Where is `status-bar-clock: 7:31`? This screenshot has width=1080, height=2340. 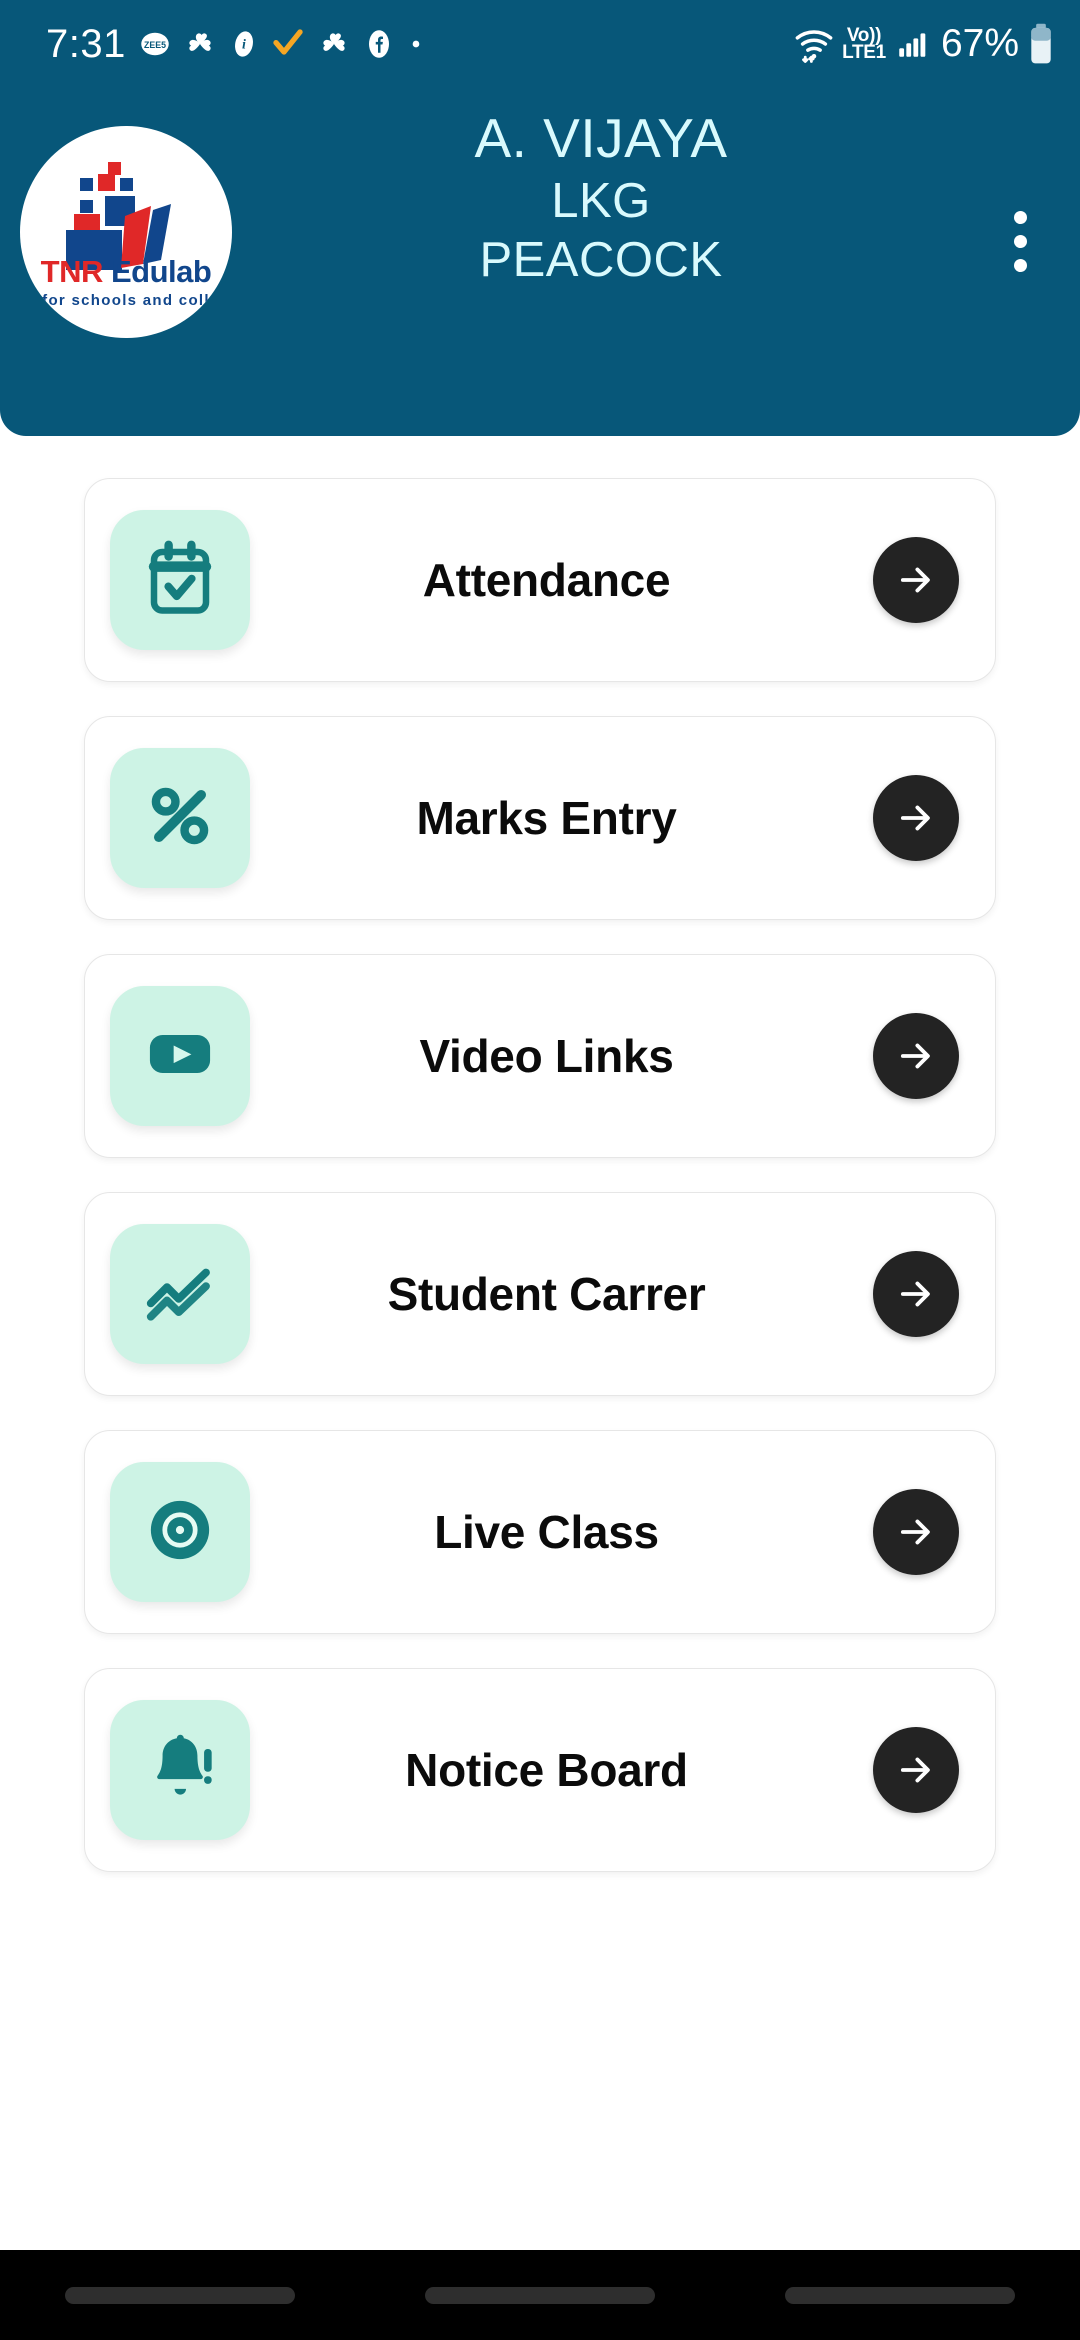 status-bar-clock: 7:31 is located at coordinates (86, 44).